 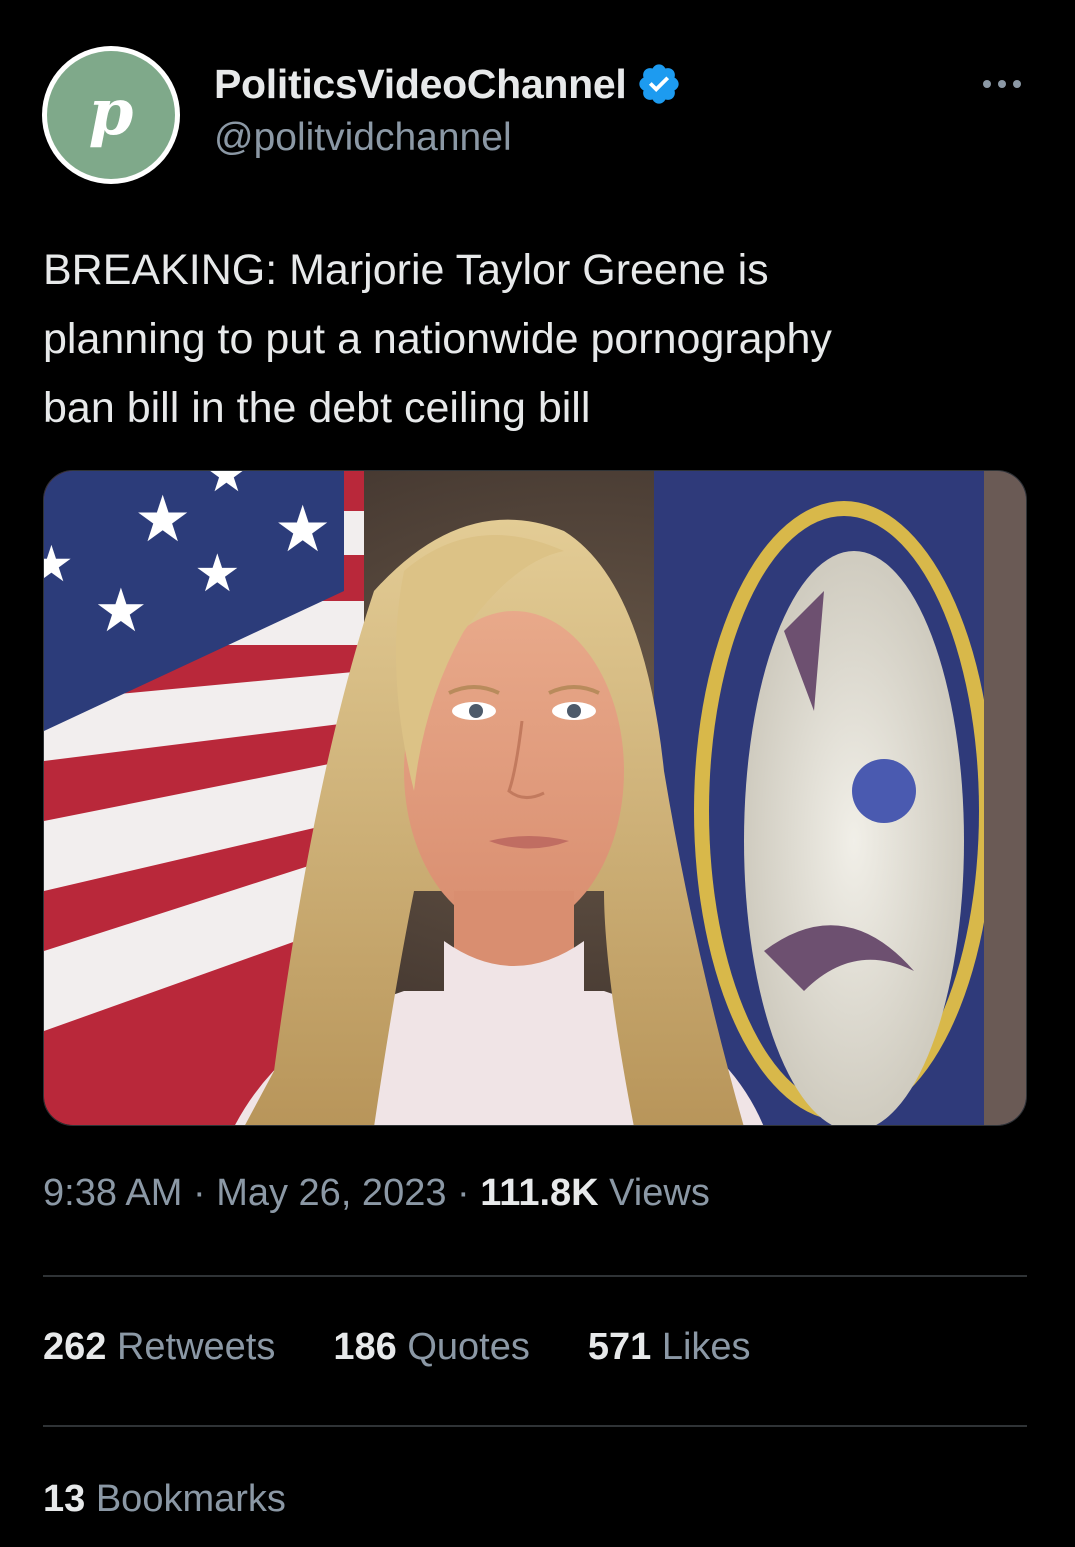 I want to click on user-handle: @politvidchannel, so click(x=363, y=138).